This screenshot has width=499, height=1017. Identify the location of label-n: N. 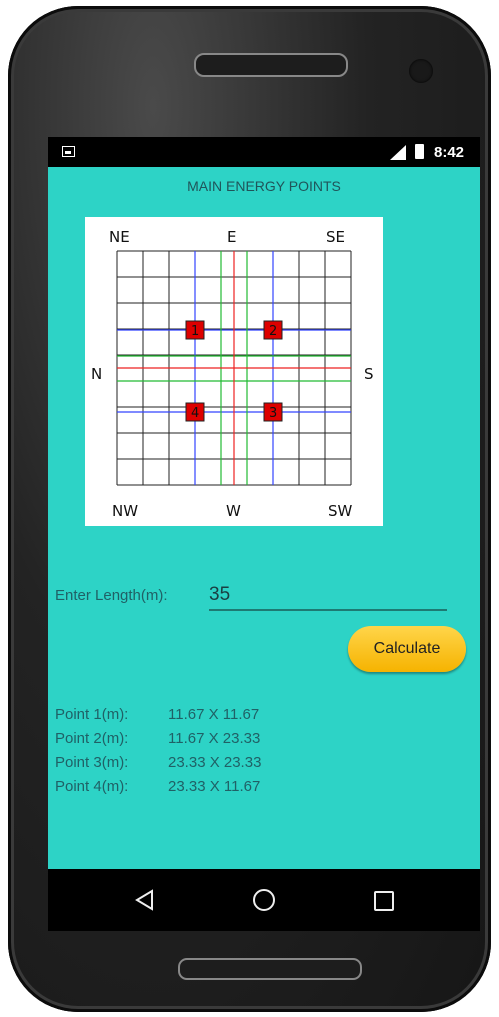
(96, 374).